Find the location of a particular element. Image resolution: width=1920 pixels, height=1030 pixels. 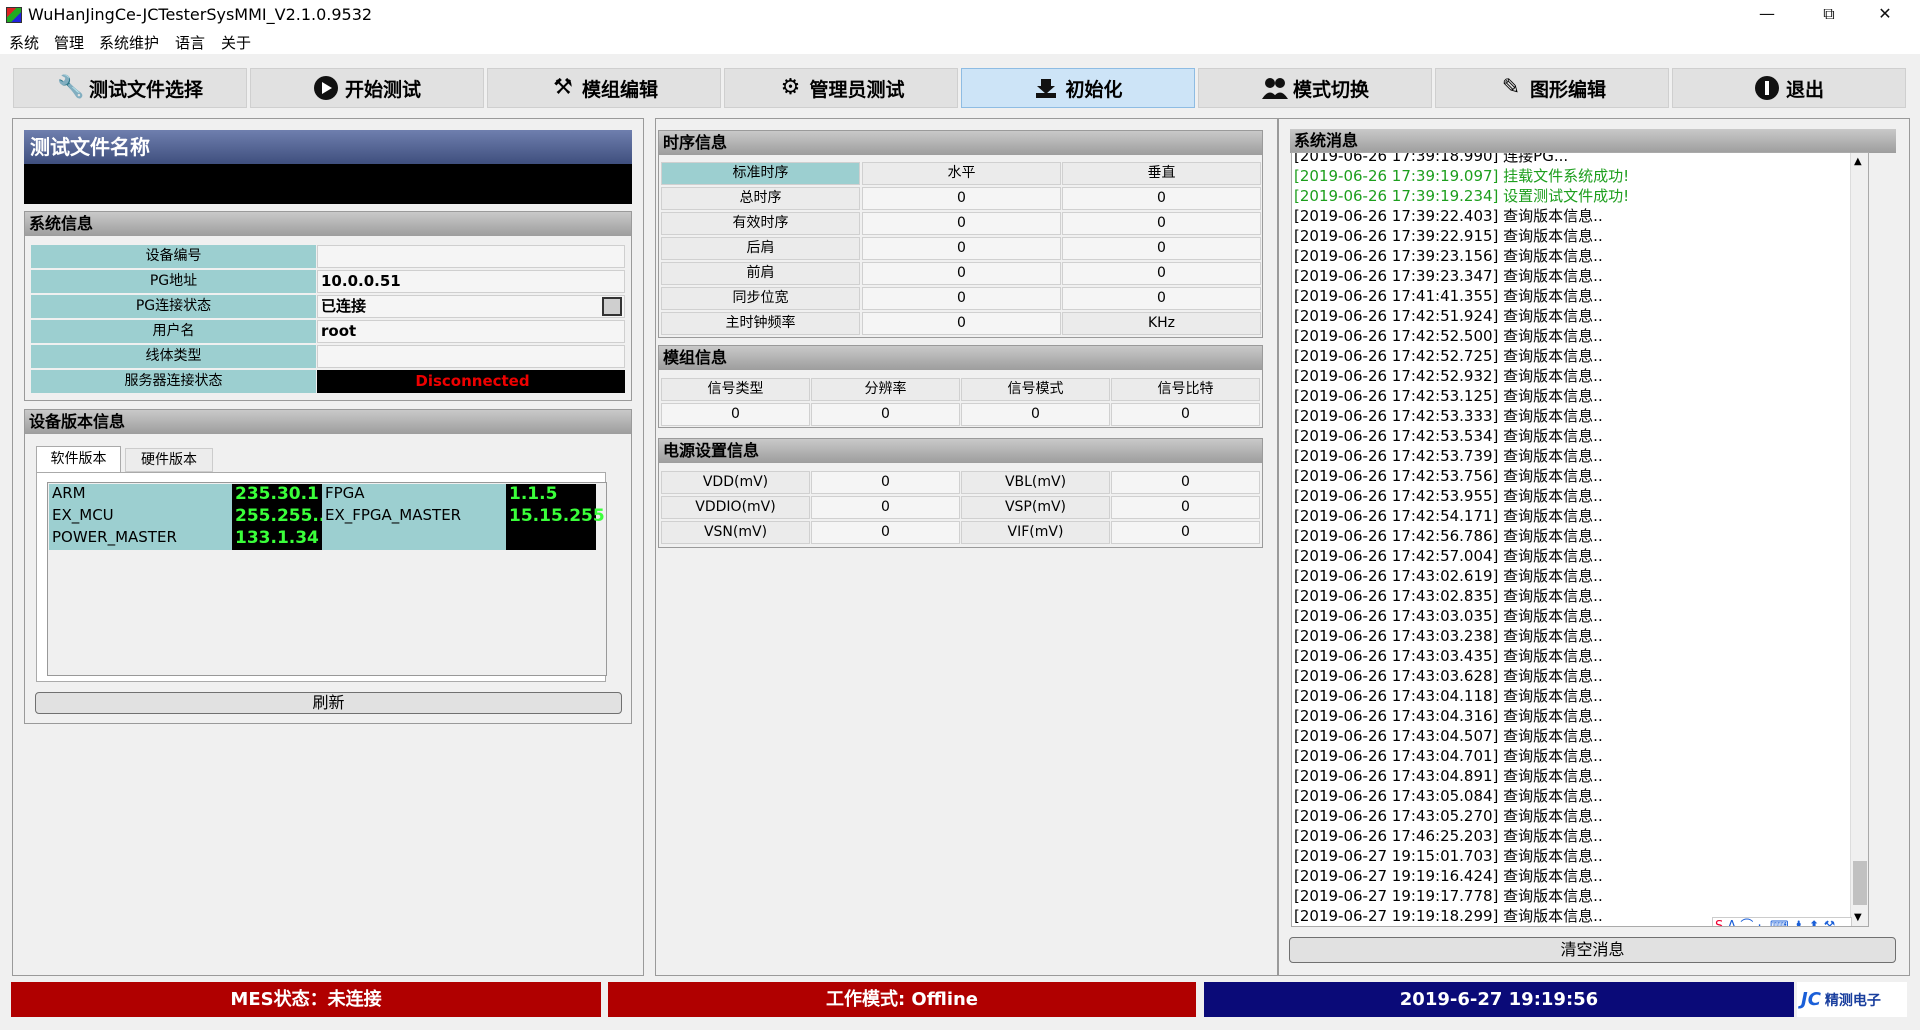

log-line: [2019-06-26 17:42:53.739] 查询版本信息.. is located at coordinates (1448, 456).